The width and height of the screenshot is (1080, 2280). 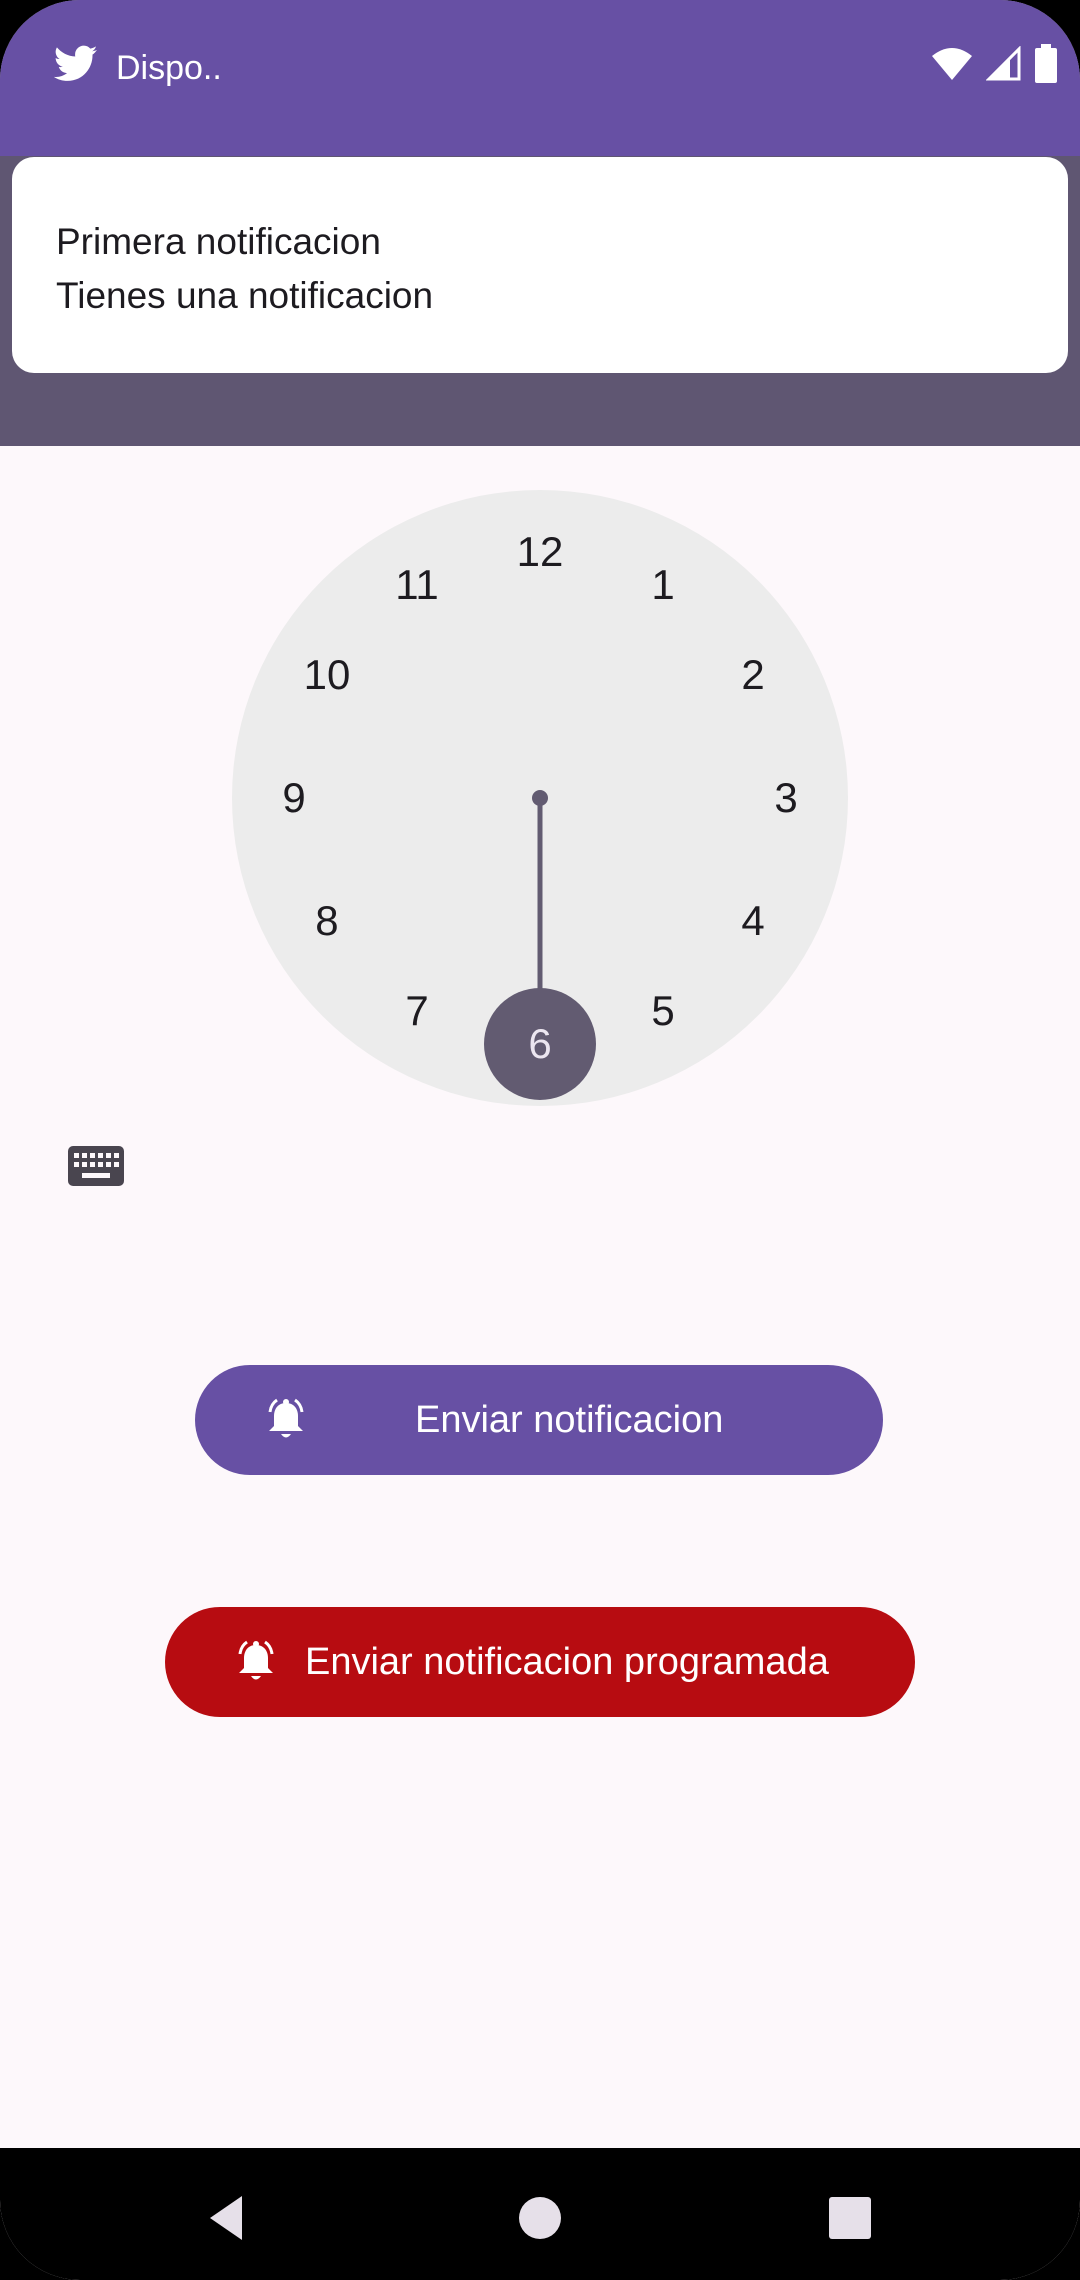 What do you see at coordinates (417, 585) in the screenshot?
I see `clock-number-11: 11` at bounding box center [417, 585].